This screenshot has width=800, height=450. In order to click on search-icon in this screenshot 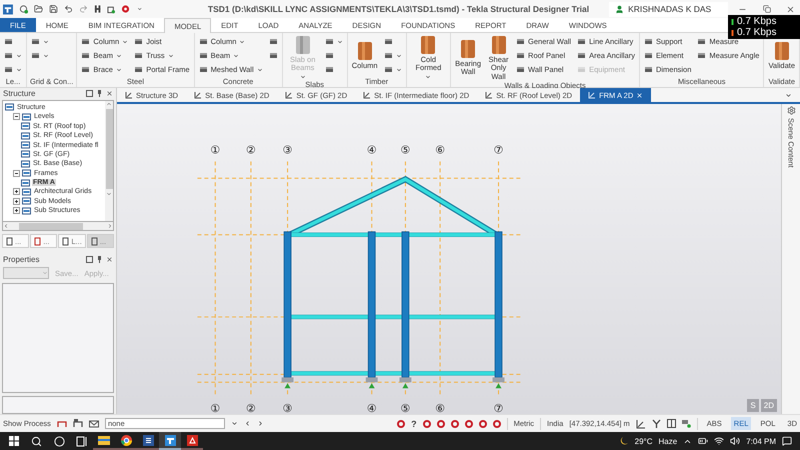, I will do `click(36, 441)`.